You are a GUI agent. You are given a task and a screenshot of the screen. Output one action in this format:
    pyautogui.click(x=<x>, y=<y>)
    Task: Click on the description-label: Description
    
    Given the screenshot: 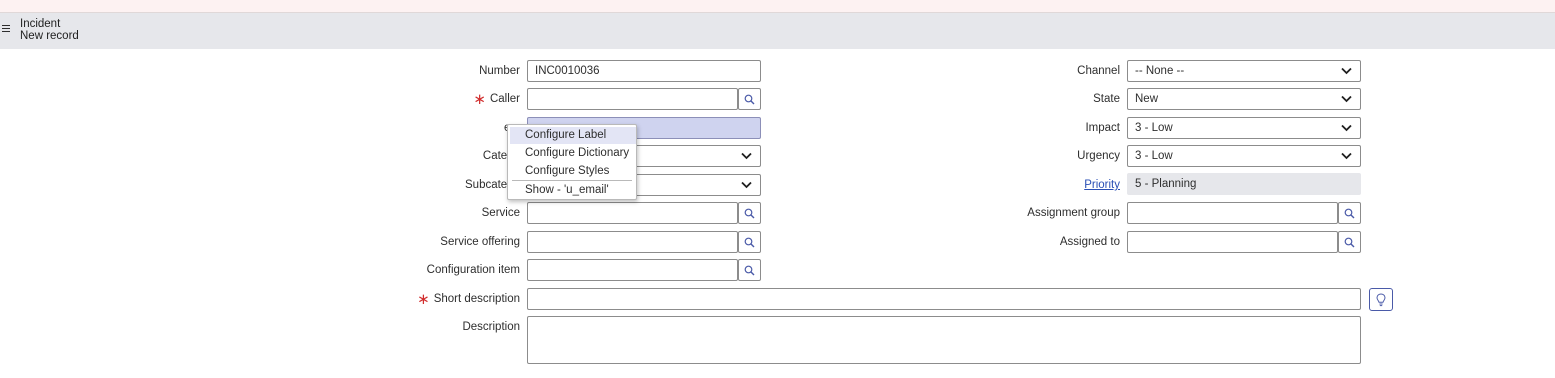 What is the action you would take?
    pyautogui.click(x=491, y=327)
    